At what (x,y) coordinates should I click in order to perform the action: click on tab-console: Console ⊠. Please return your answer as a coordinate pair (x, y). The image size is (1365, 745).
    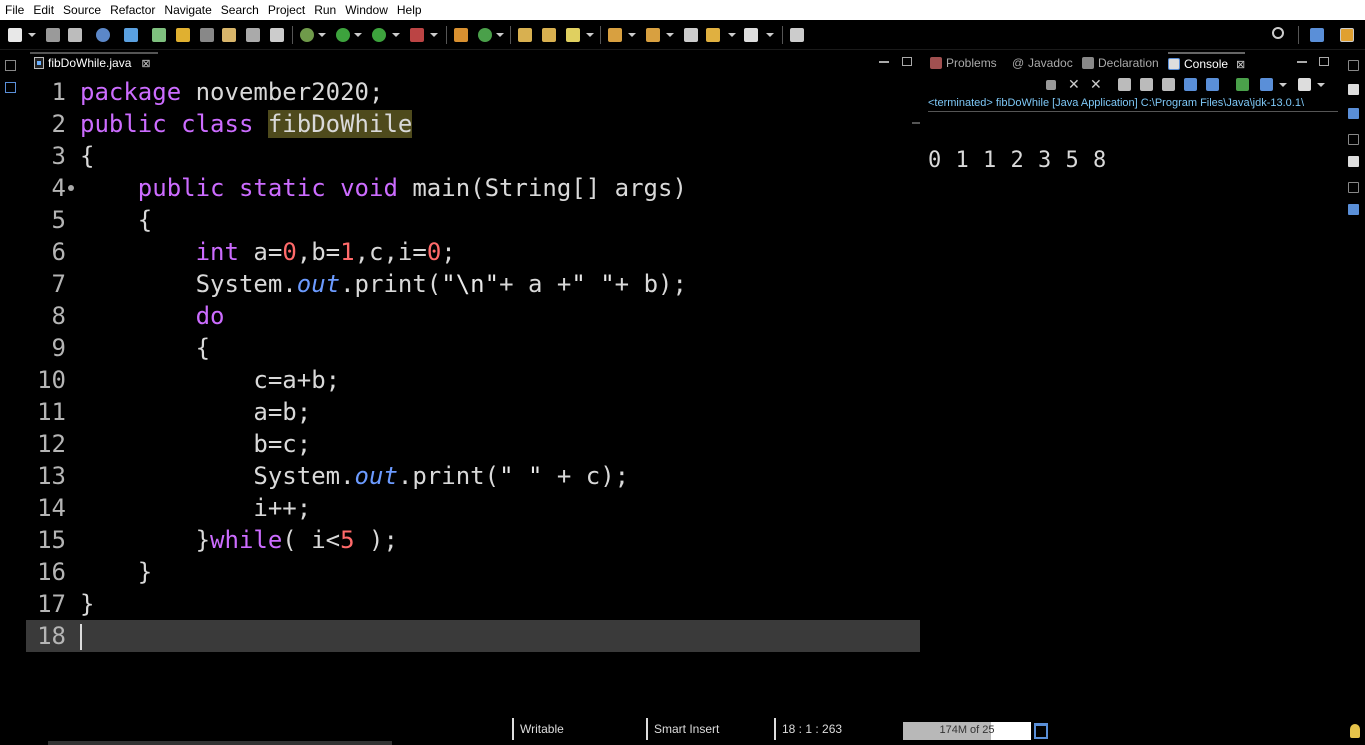
    Looking at the image, I should click on (1207, 63).